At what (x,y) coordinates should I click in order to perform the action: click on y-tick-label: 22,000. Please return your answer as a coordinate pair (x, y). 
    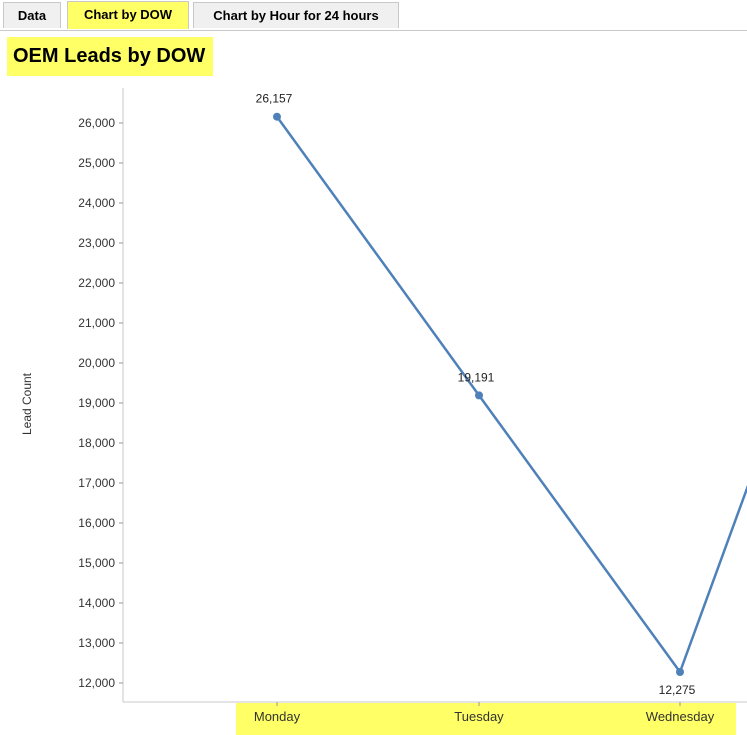
    Looking at the image, I should click on (96, 283).